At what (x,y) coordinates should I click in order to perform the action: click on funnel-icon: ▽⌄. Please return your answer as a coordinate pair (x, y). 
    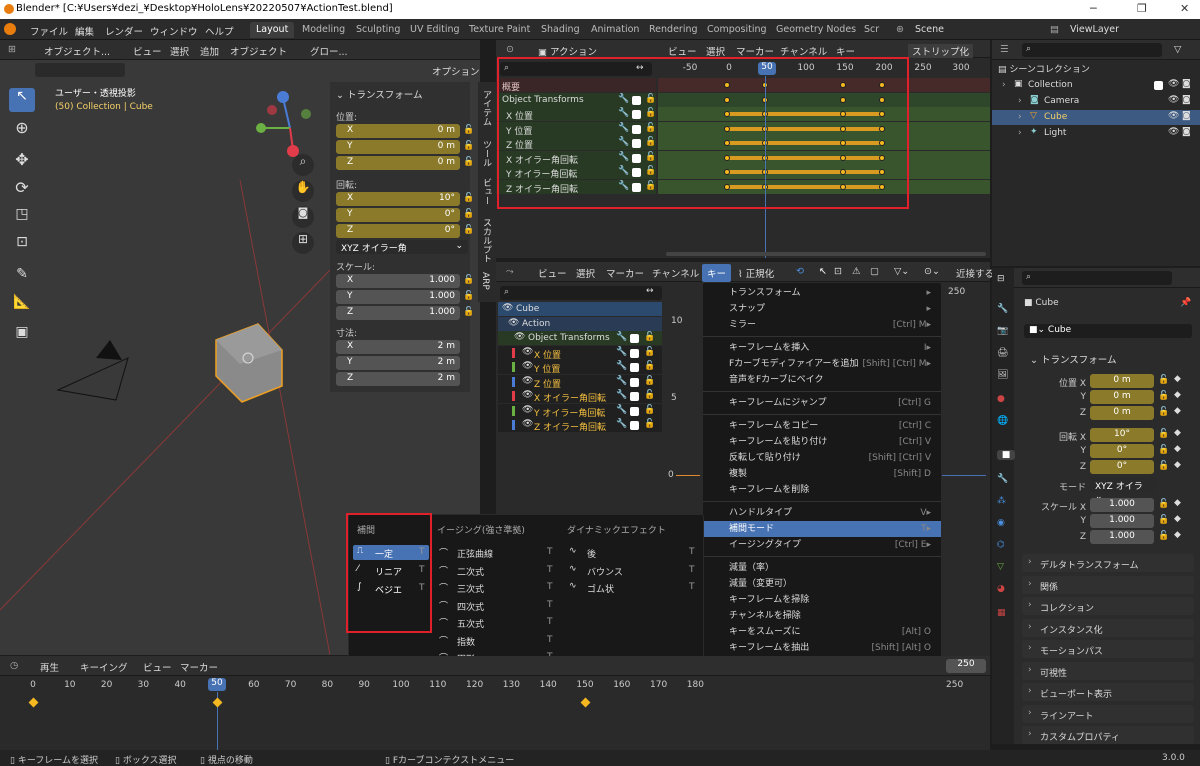
    Looking at the image, I should click on (901, 271).